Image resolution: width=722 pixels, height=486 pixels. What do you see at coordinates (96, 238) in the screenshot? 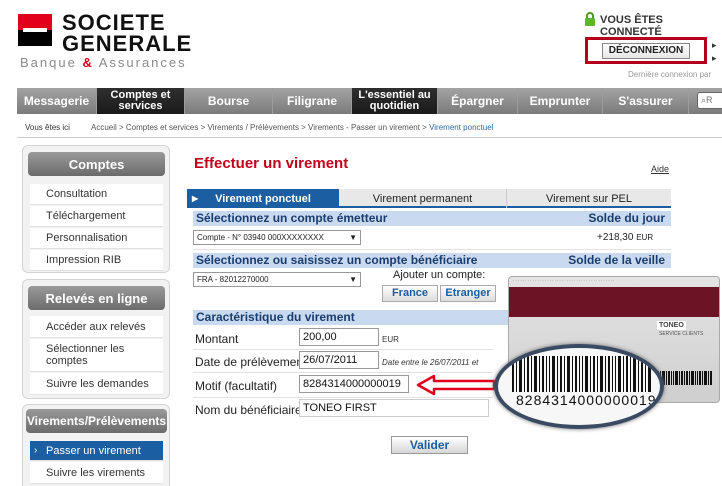
I see `sidebar-item-personnalisation: Personnalisation` at bounding box center [96, 238].